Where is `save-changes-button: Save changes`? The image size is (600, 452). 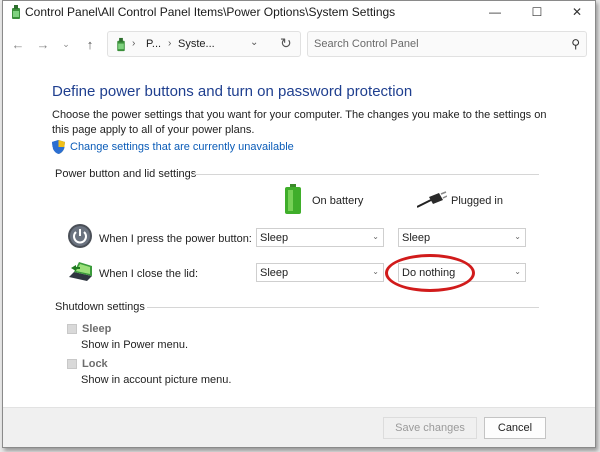
save-changes-button: Save changes is located at coordinates (430, 428).